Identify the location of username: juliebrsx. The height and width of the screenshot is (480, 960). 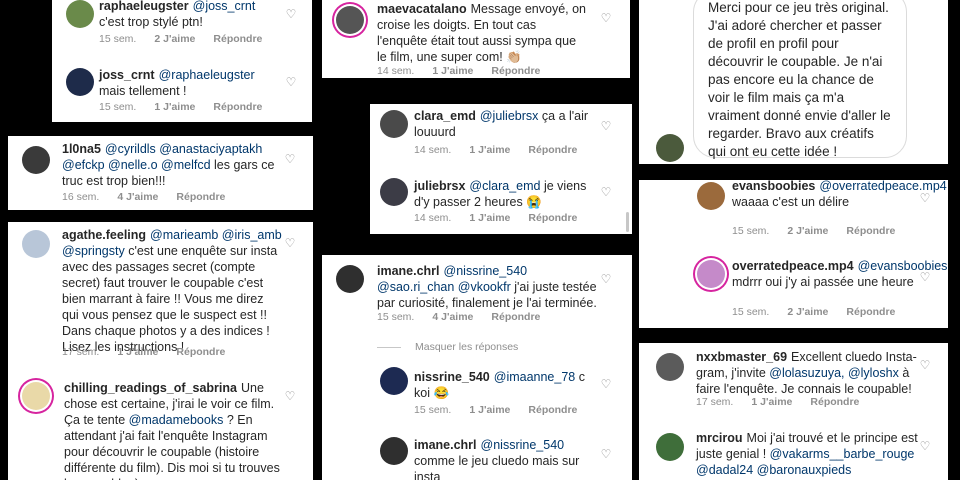
(439, 186).